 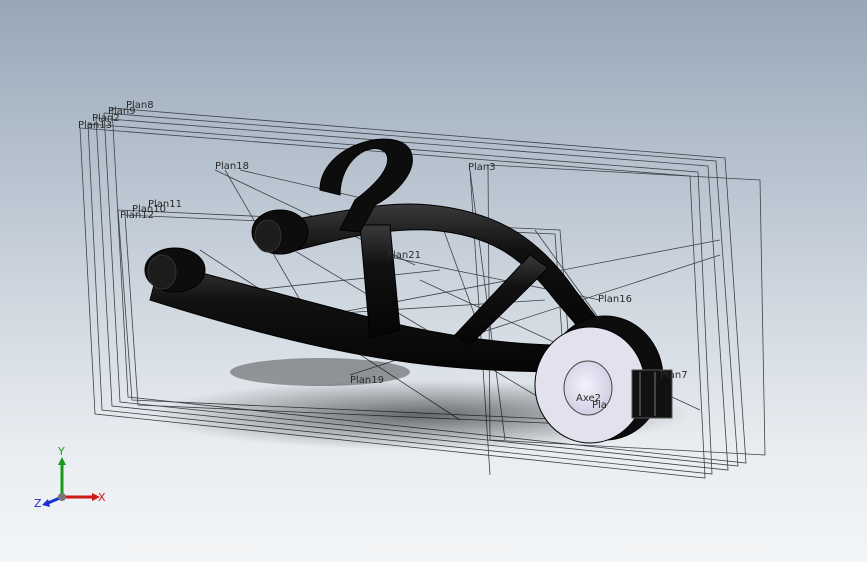 I want to click on plane-label: Plan21, so click(x=404, y=255).